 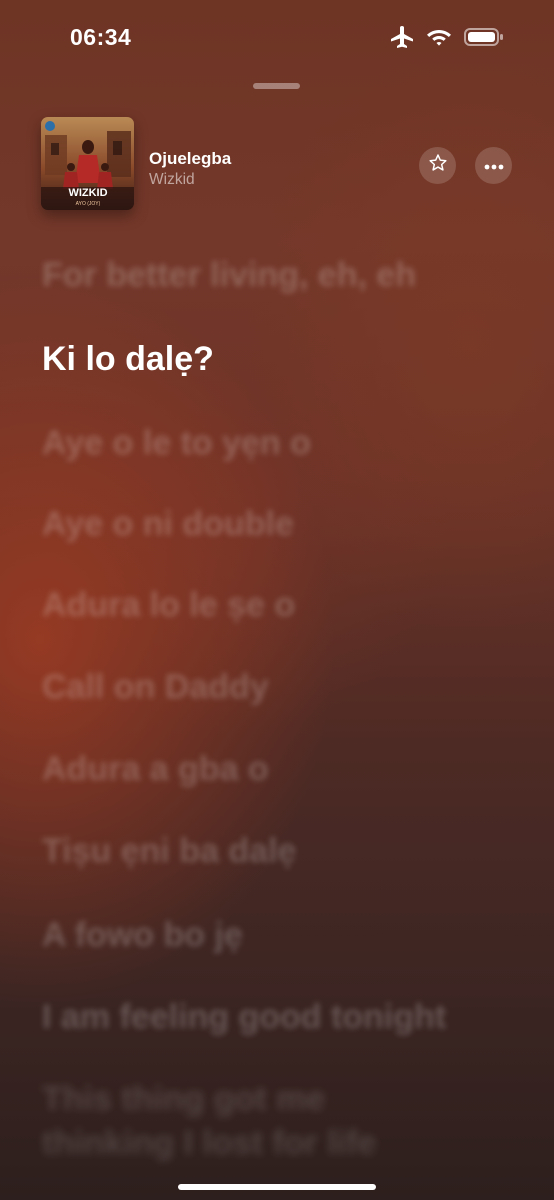 I want to click on status-time: 06:34, so click(x=101, y=37).